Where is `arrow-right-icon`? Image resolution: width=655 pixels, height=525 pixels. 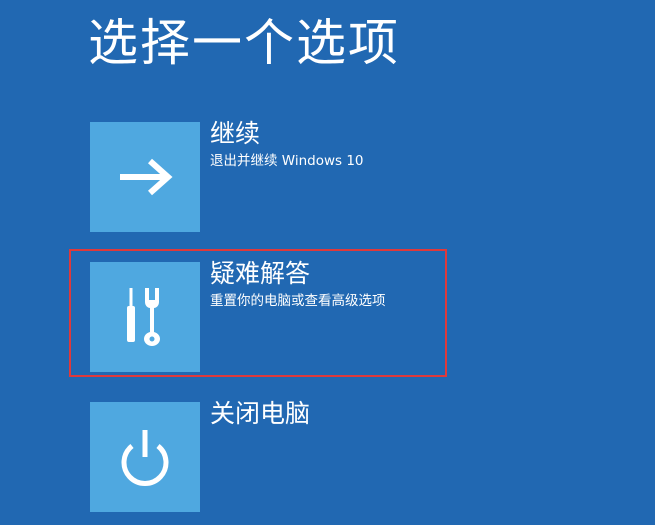 arrow-right-icon is located at coordinates (146, 177).